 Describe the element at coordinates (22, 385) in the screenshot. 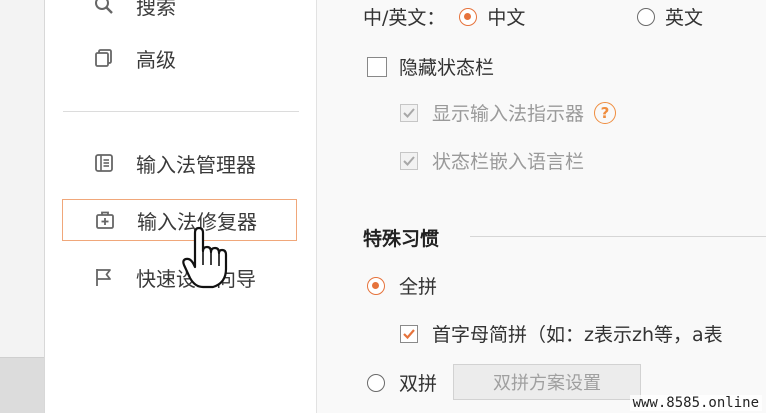

I see `left-bottom-panel` at that location.